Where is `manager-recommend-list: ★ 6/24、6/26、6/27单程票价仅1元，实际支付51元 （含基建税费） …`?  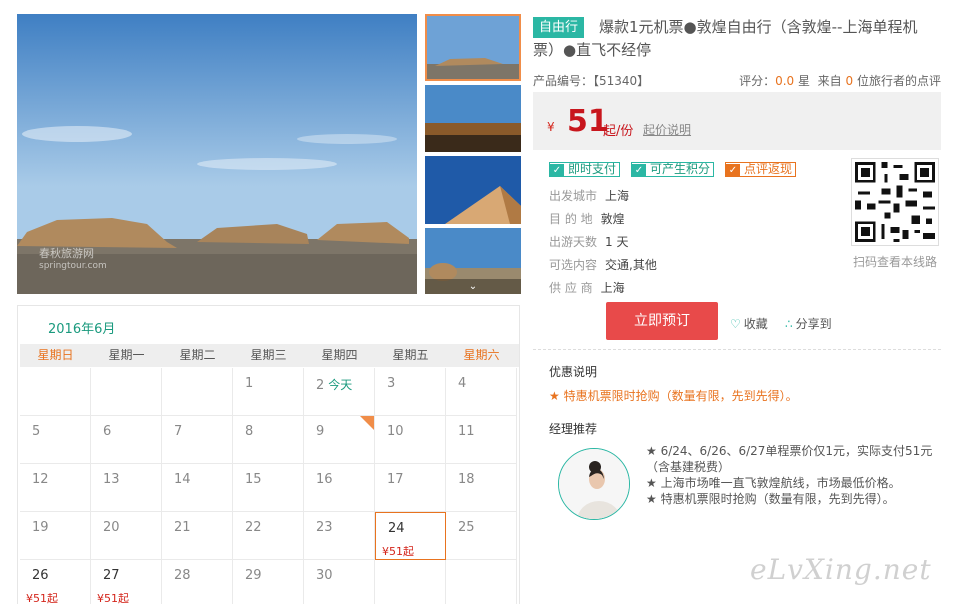 manager-recommend-list: ★ 6/24、6/26、6/27单程票价仅1元，实际支付51元 （含基建税费） … is located at coordinates (796, 475).